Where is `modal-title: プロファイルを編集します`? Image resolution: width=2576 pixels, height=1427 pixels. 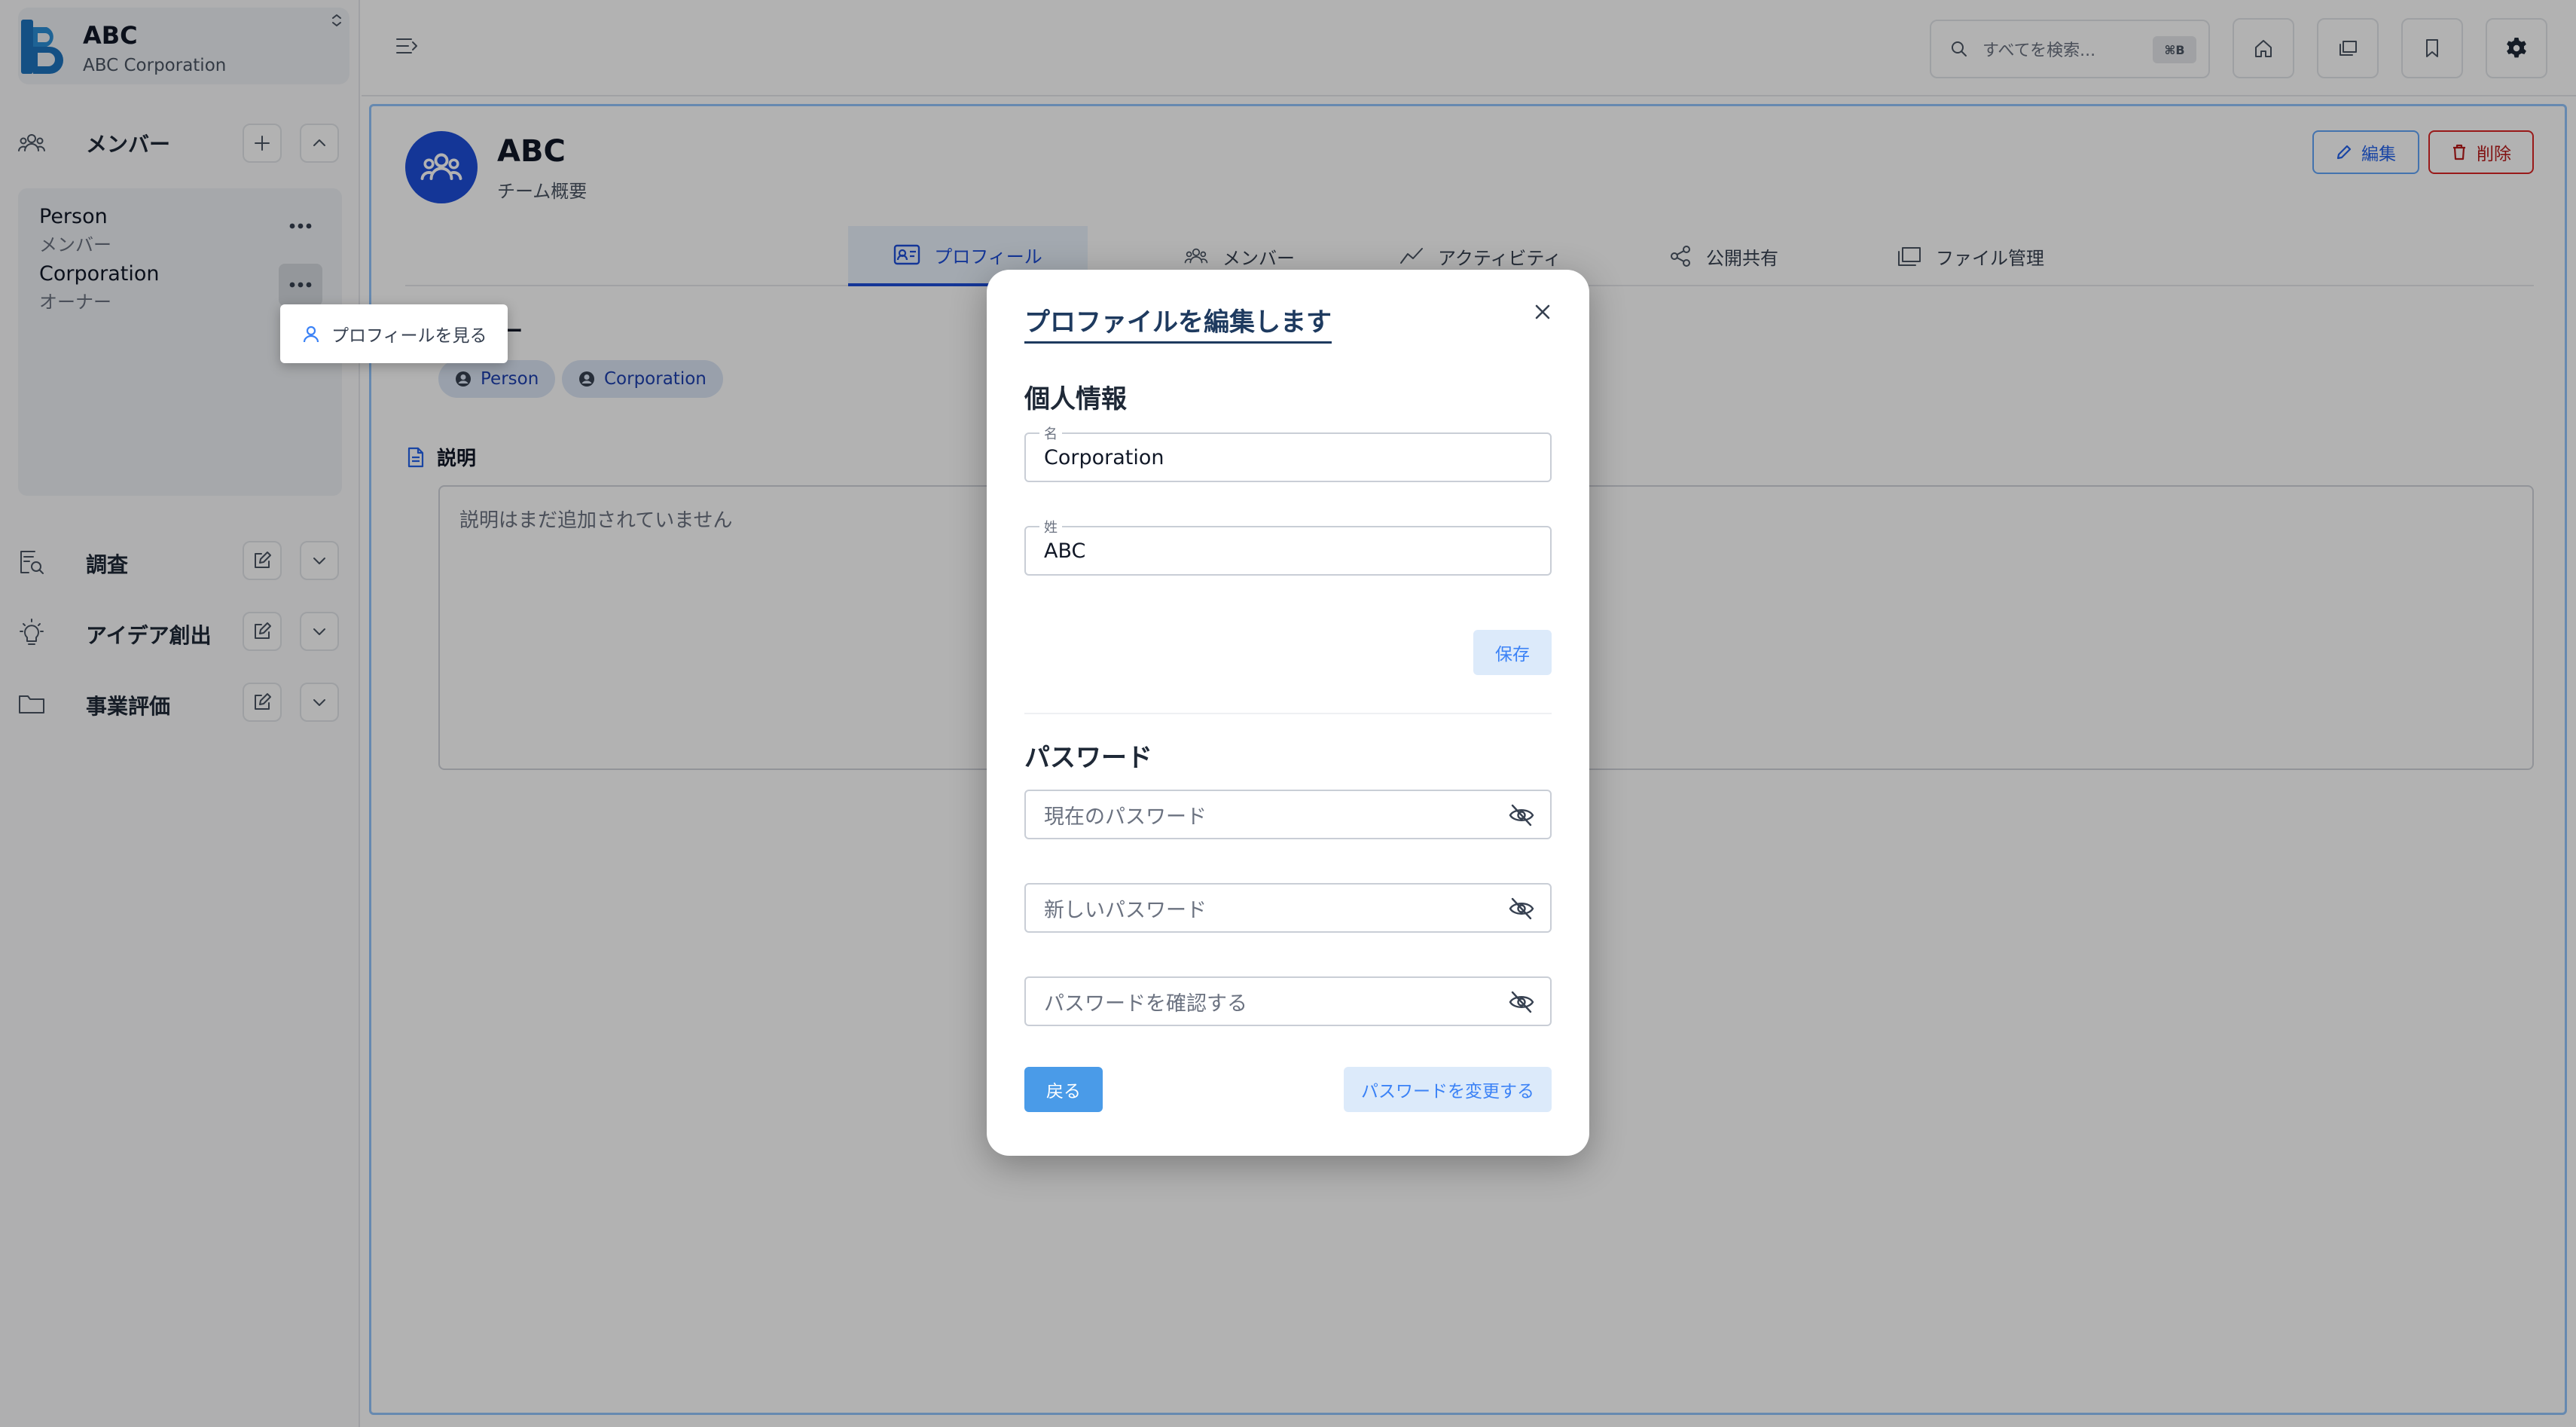
modal-title: プロファイルを編集します is located at coordinates (1178, 322).